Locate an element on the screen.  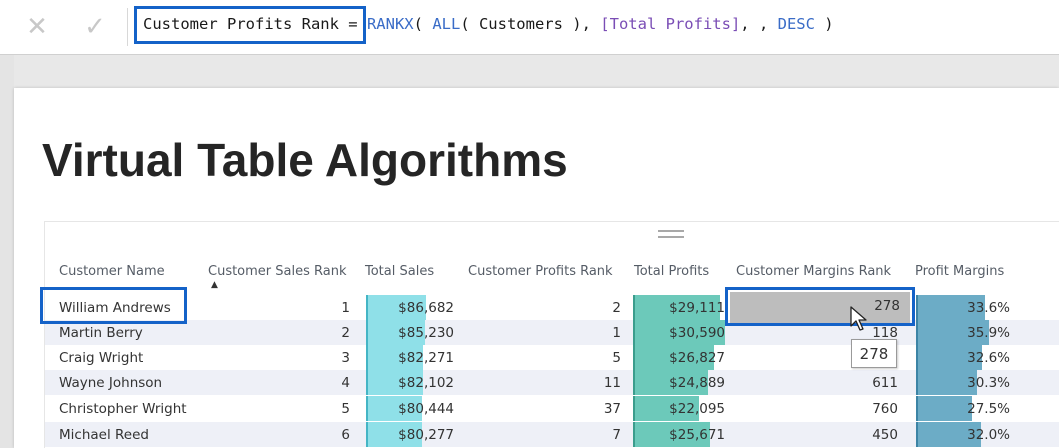
checkmark-icon: ✓ is located at coordinates (95, 27).